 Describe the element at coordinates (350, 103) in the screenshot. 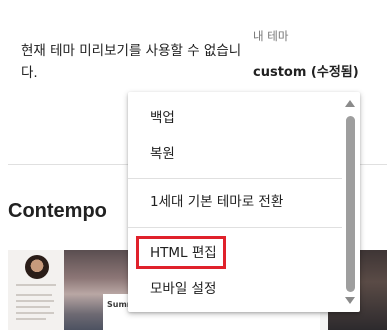

I see `triangle-up-icon` at that location.